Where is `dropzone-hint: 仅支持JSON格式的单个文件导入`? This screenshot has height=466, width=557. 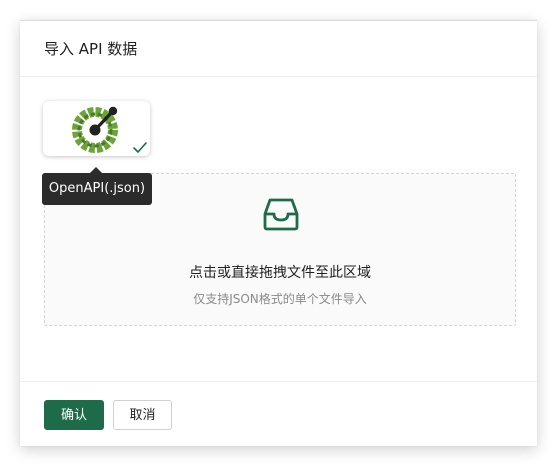 dropzone-hint: 仅支持JSON格式的单个文件导入 is located at coordinates (280, 299).